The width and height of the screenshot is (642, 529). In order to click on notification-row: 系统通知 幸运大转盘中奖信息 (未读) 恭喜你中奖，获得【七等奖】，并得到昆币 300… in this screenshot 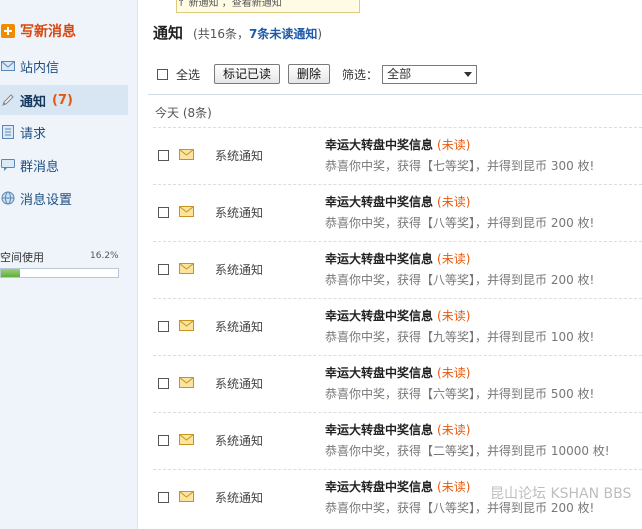, I will do `click(397, 155)`.